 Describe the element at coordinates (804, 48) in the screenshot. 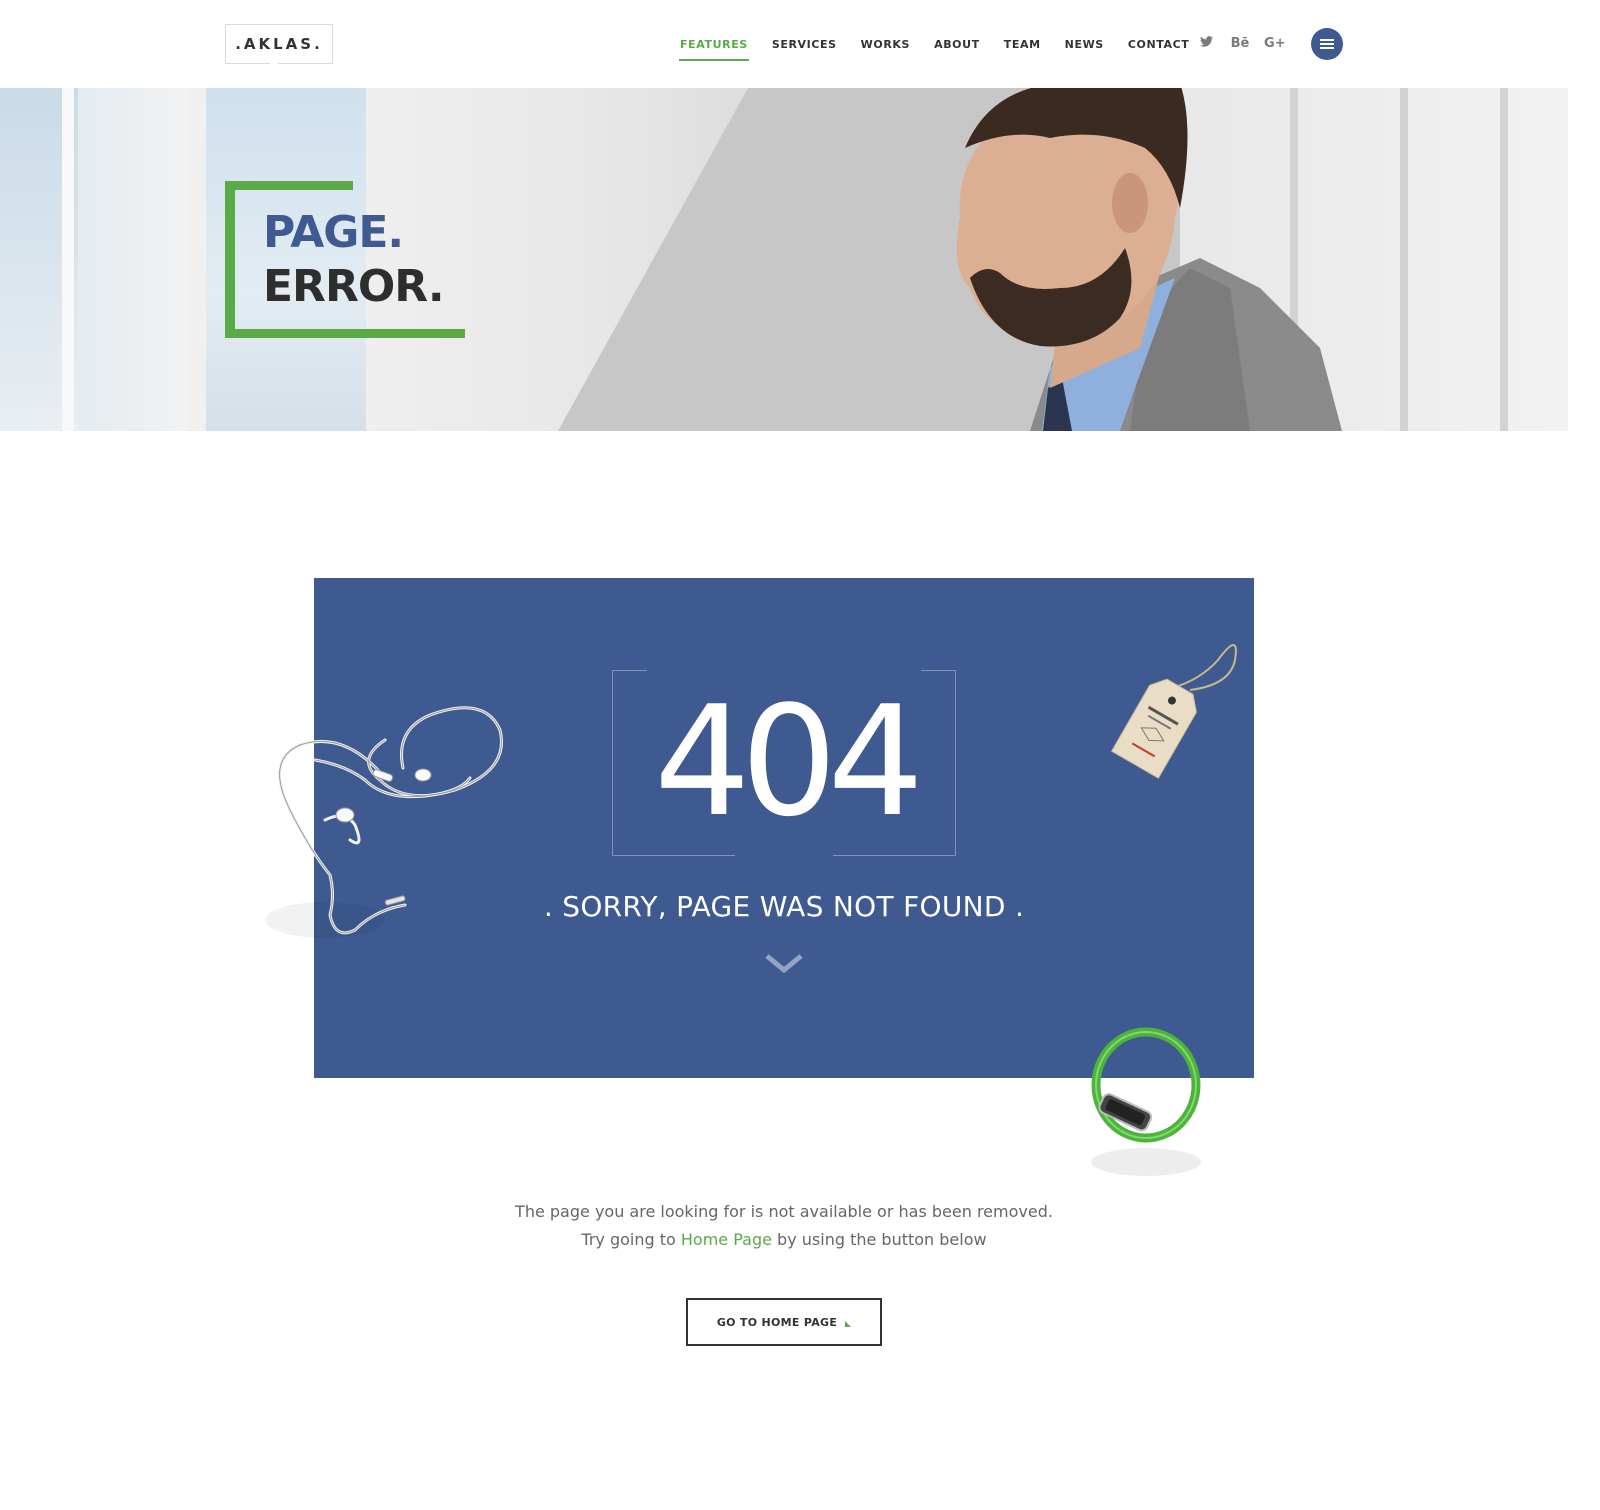

I see `nav-item-services: SERVICES` at that location.